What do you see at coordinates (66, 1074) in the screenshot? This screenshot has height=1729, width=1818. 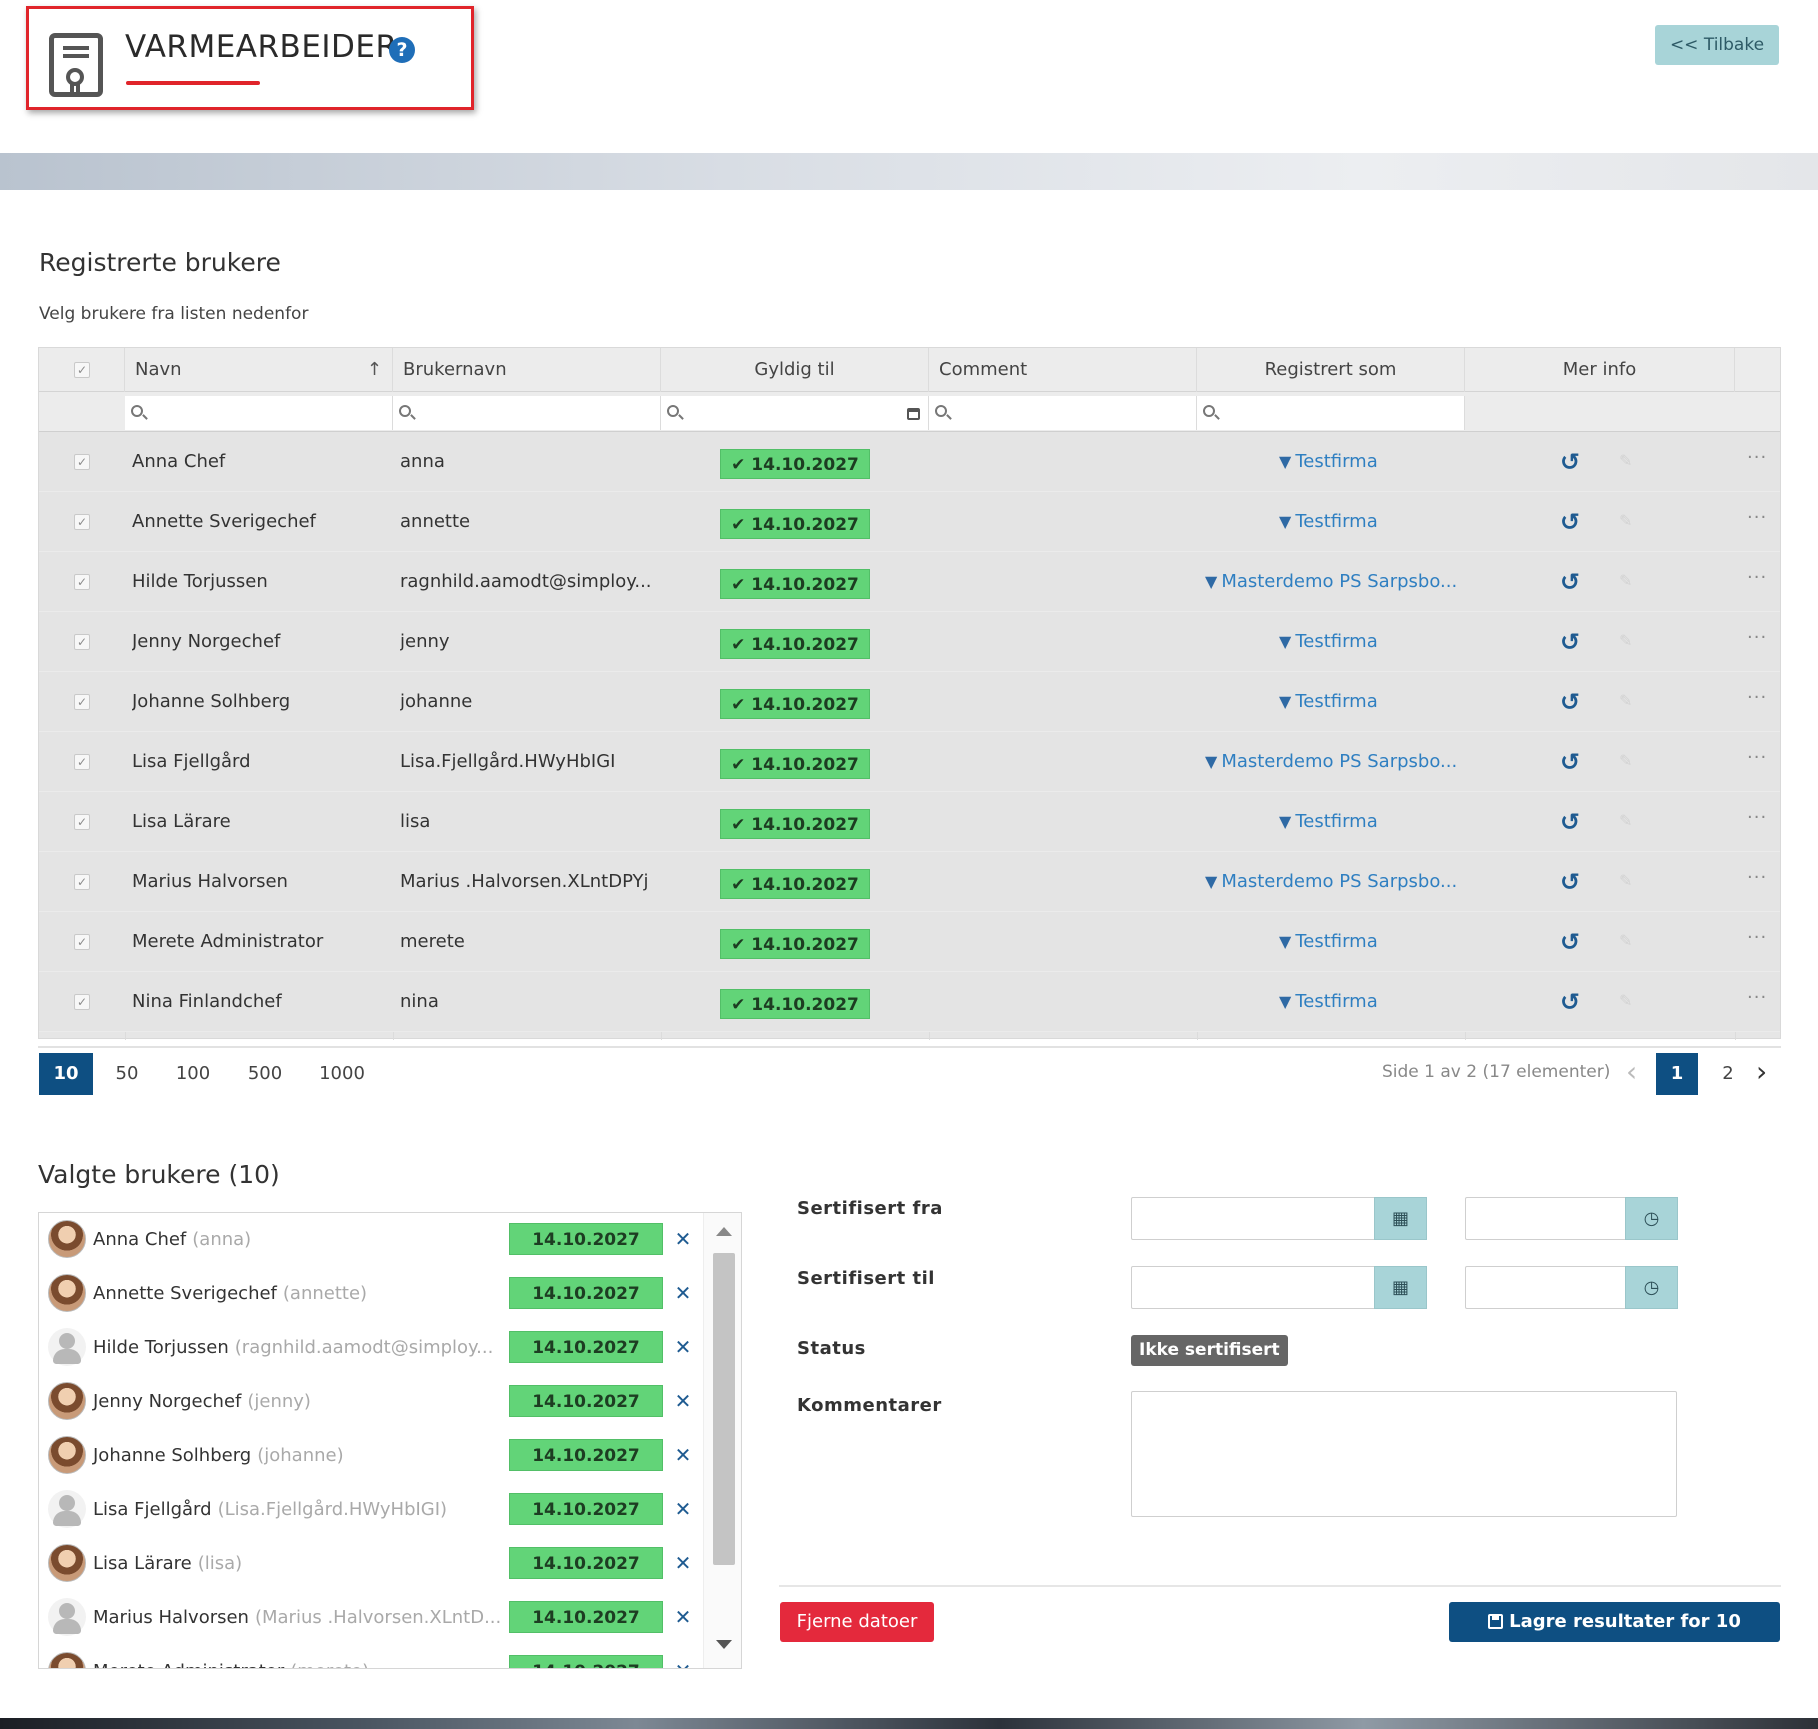 I see `page-size-10: 10` at bounding box center [66, 1074].